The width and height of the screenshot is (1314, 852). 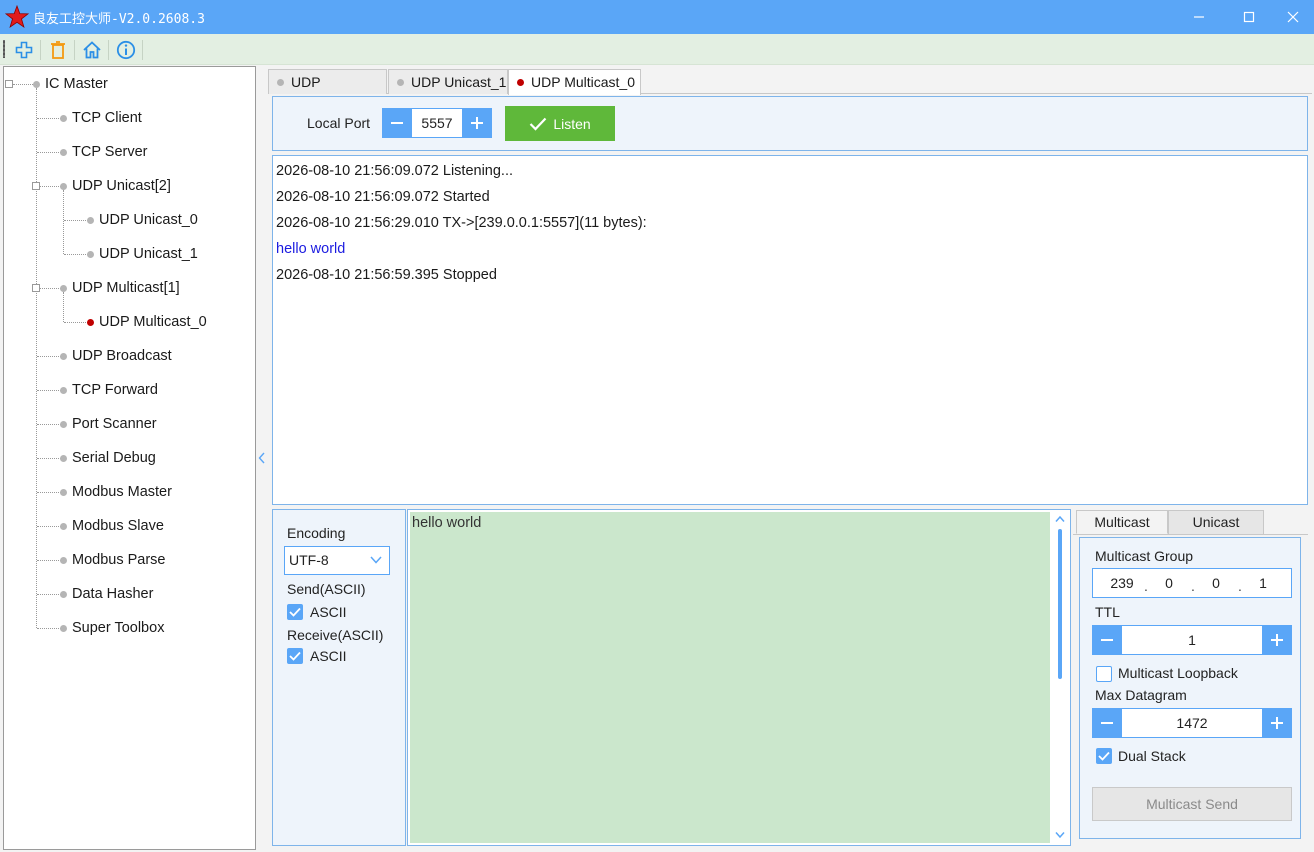 I want to click on tree-item-modbus-slave: Modbus Slave, so click(x=118, y=526).